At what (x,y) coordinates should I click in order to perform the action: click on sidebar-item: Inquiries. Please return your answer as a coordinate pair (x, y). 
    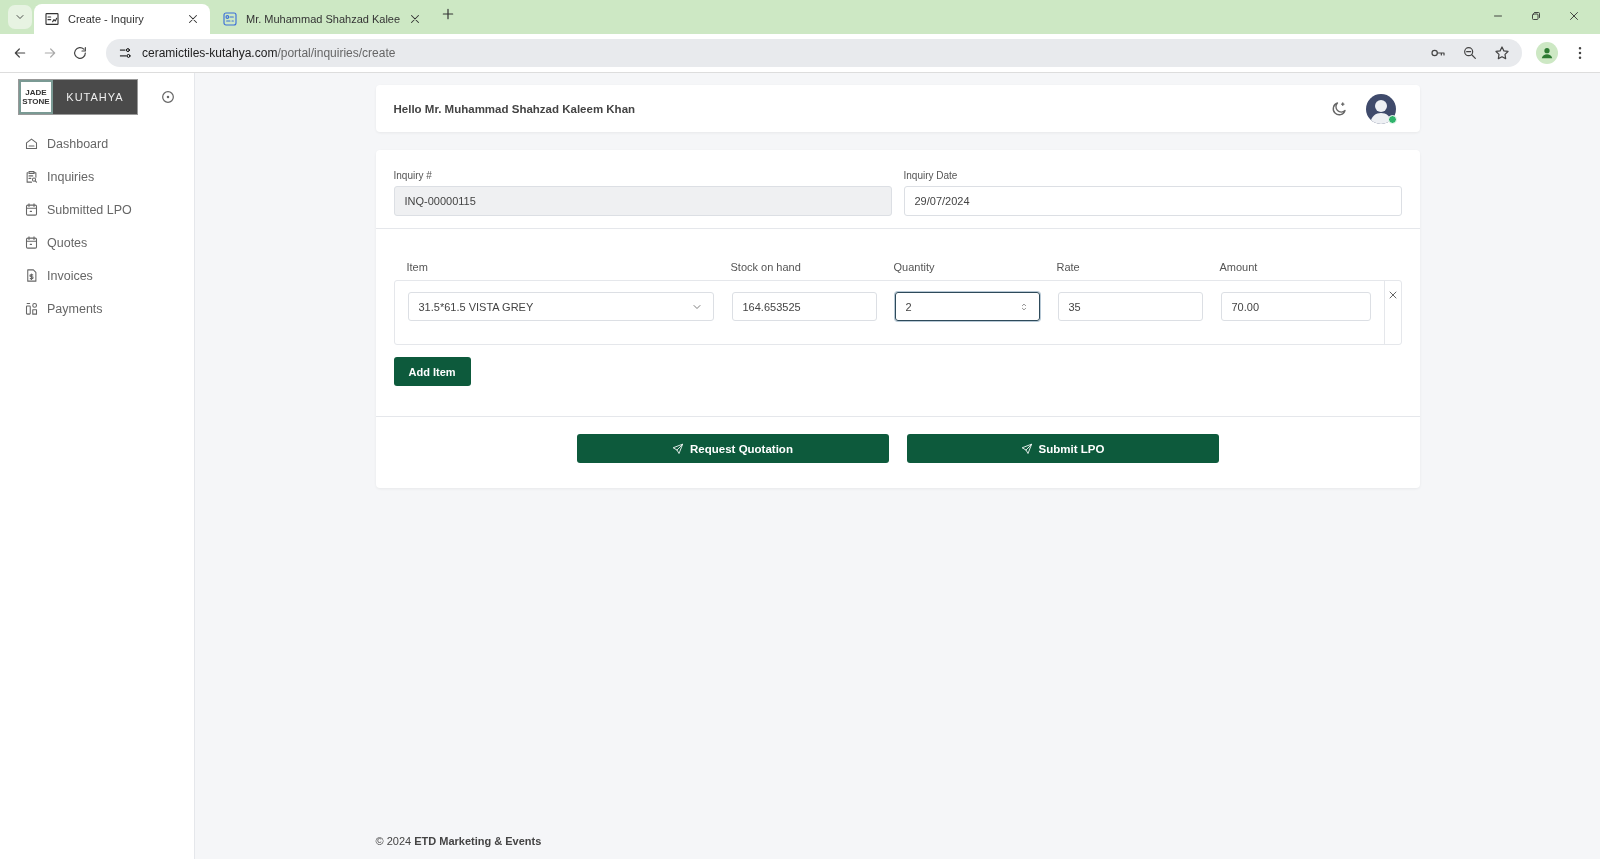
    Looking at the image, I should click on (97, 176).